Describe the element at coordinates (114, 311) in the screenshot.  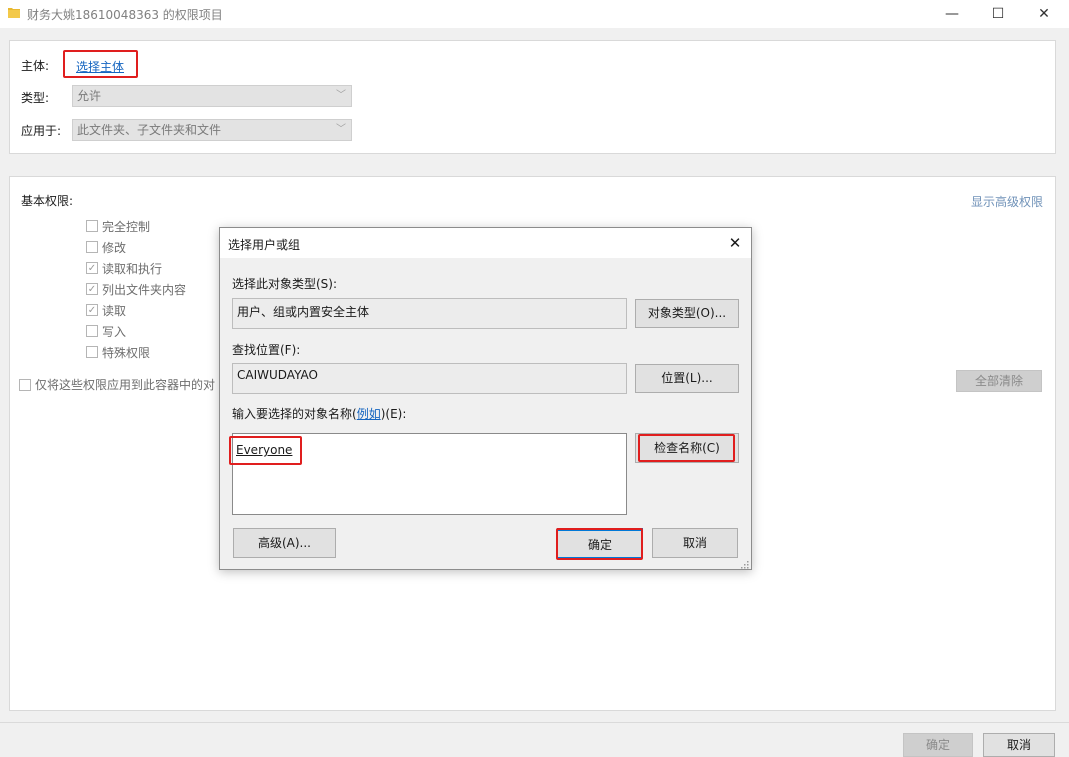
I see `permission-label: 读取` at that location.